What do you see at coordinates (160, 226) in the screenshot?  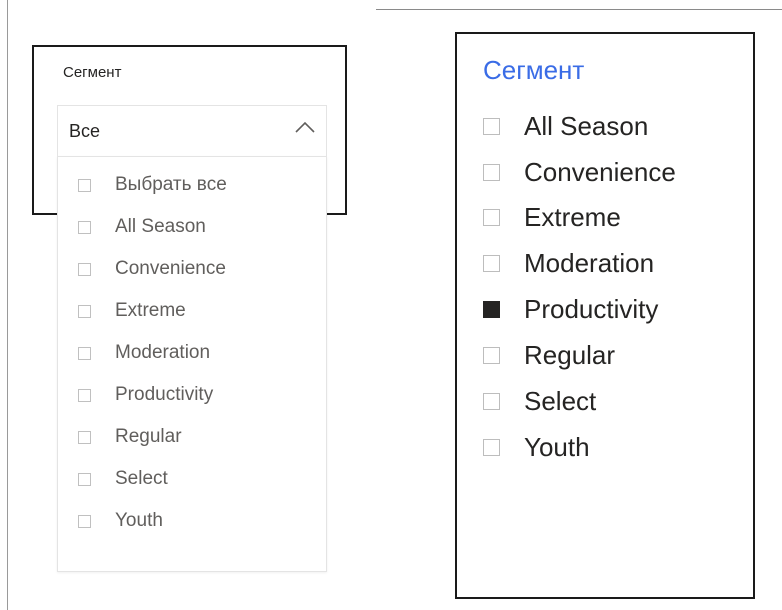 I see `dropdown-item-label: All Season` at bounding box center [160, 226].